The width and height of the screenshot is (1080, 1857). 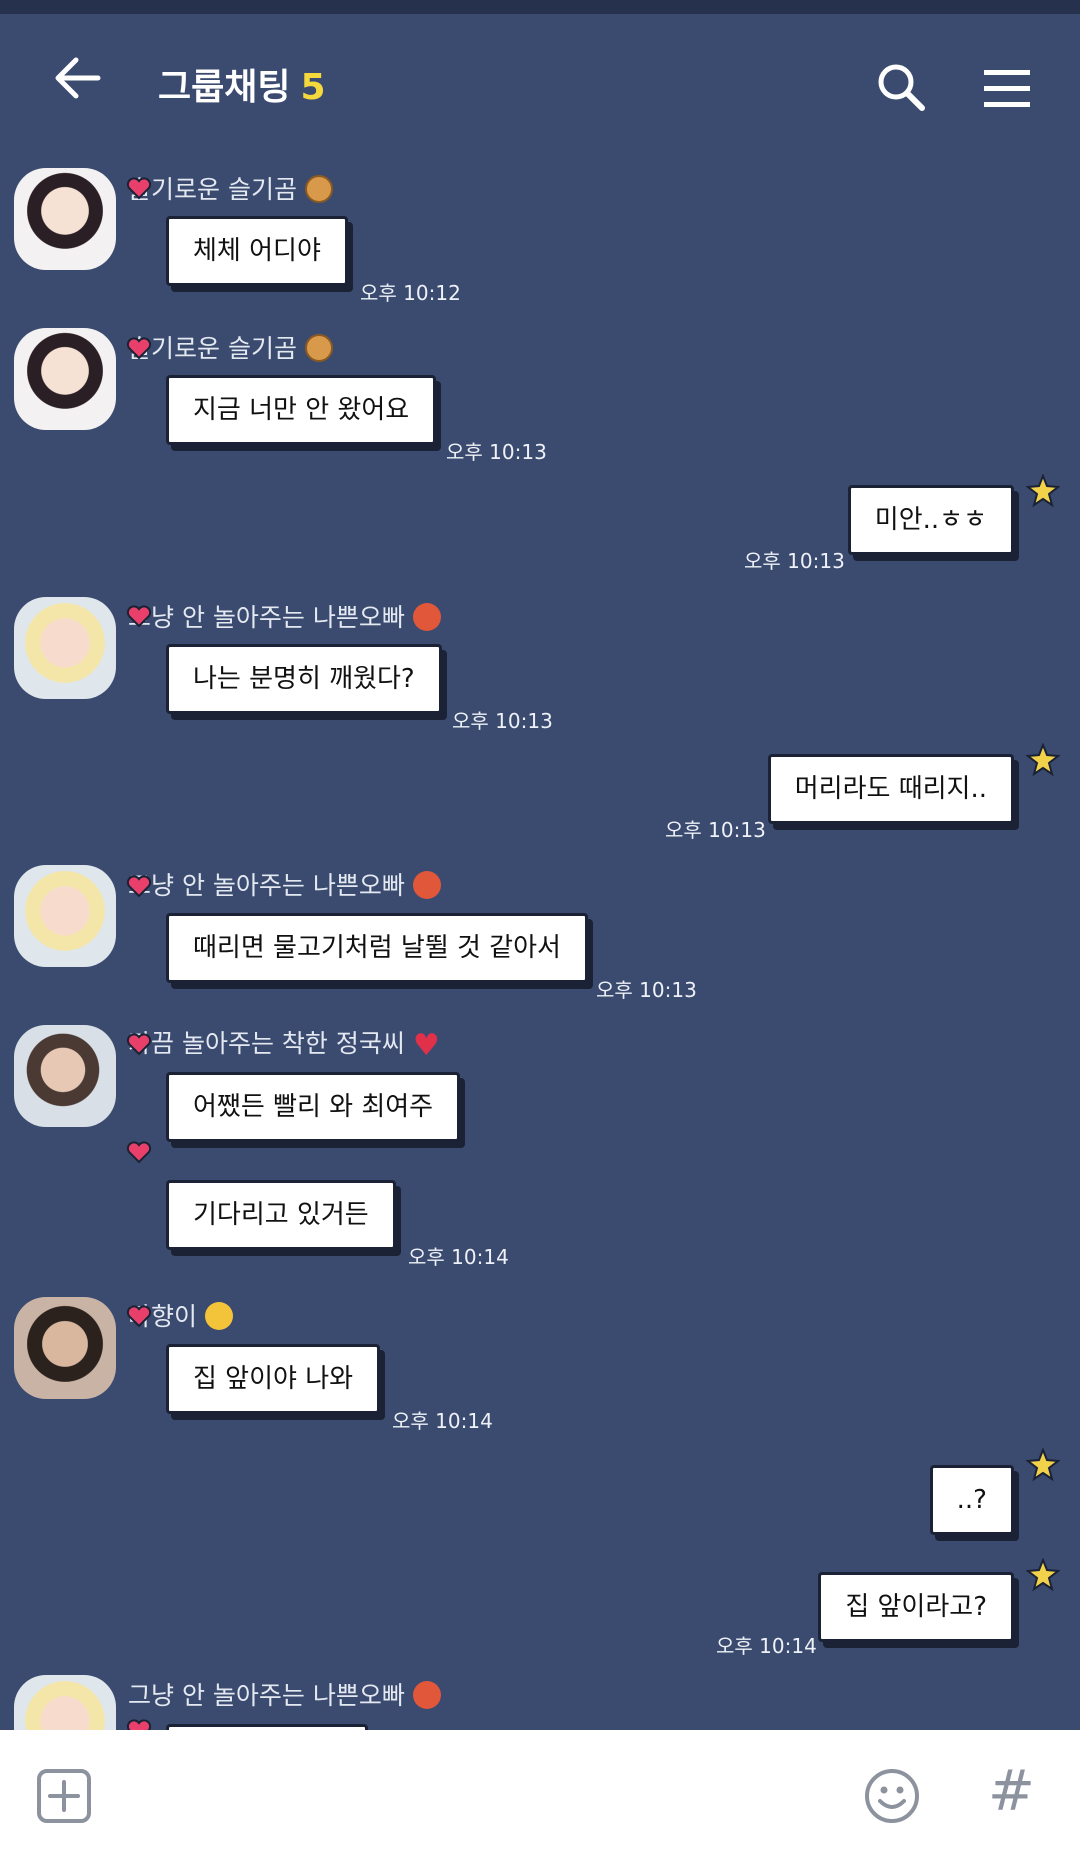 What do you see at coordinates (377, 948) in the screenshot?
I see `message-bubble: 때리면 물고기처럼 날뛸 것 같아서` at bounding box center [377, 948].